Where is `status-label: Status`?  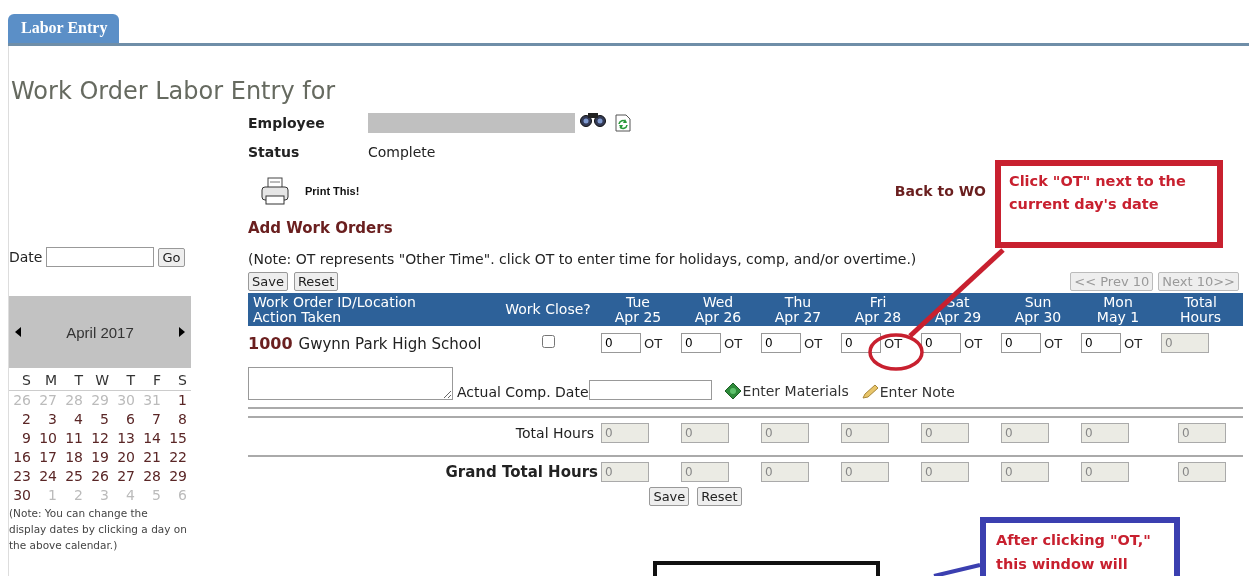
status-label: Status is located at coordinates (274, 151).